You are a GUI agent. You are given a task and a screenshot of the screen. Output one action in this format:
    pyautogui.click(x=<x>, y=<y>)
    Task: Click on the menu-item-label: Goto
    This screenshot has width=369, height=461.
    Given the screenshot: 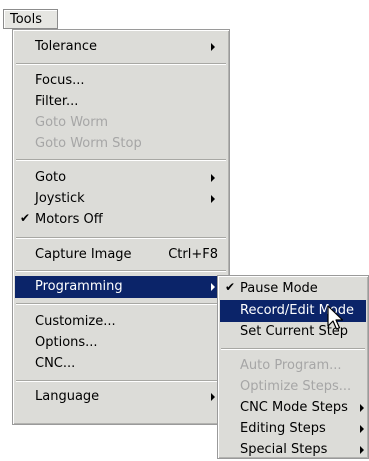 What is the action you would take?
    pyautogui.click(x=51, y=177)
    